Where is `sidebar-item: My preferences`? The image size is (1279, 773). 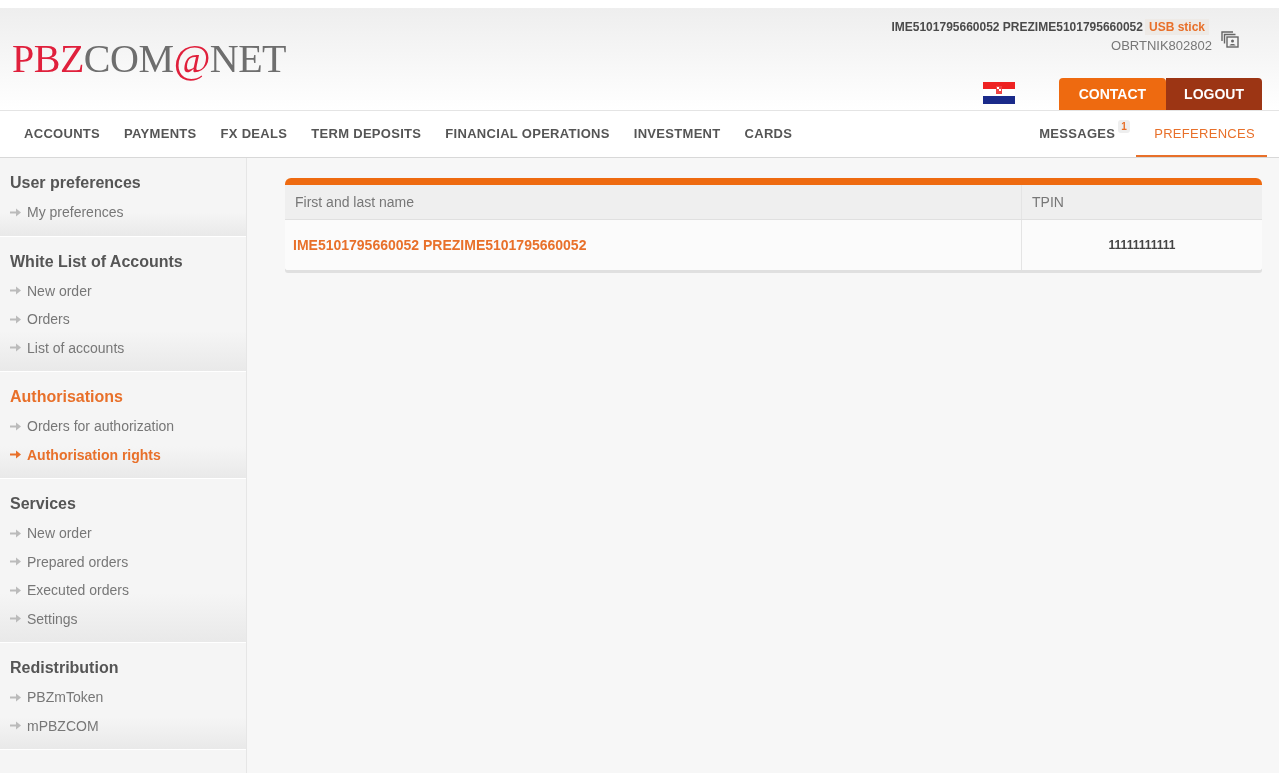 sidebar-item: My preferences is located at coordinates (123, 212).